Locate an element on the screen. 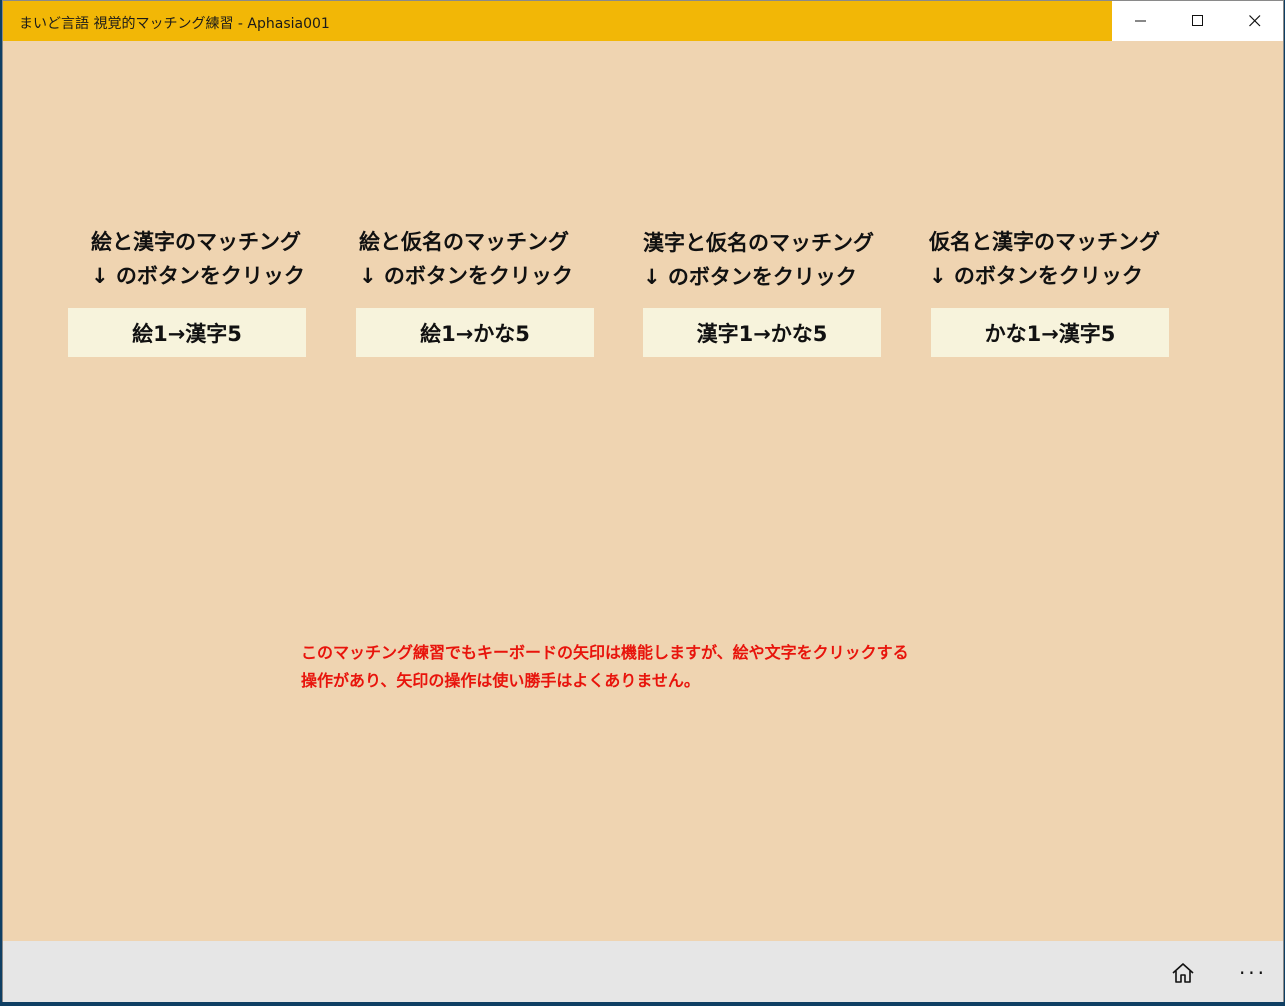  home-icon is located at coordinates (1183, 973).